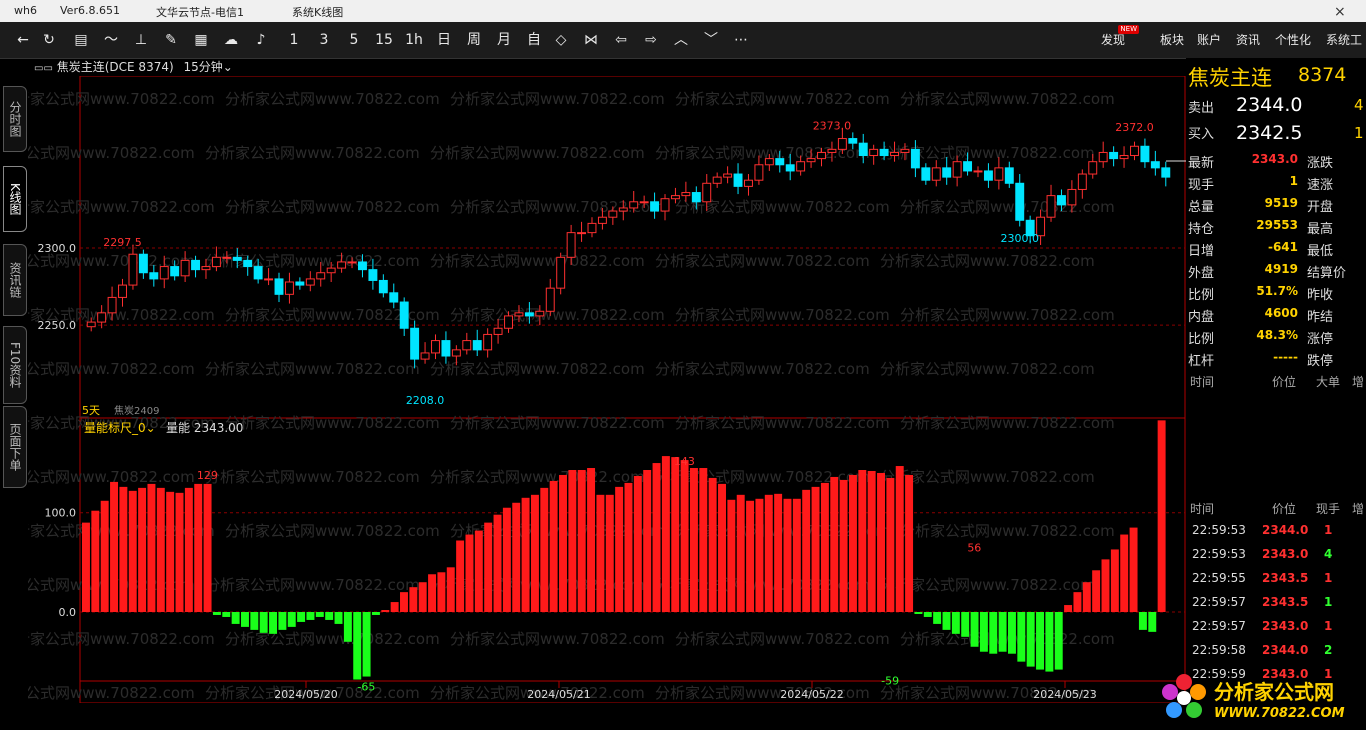 This screenshot has width=1366, height=730. Describe the element at coordinates (81, 40) in the screenshot. I see `table-icon: ▤` at that location.